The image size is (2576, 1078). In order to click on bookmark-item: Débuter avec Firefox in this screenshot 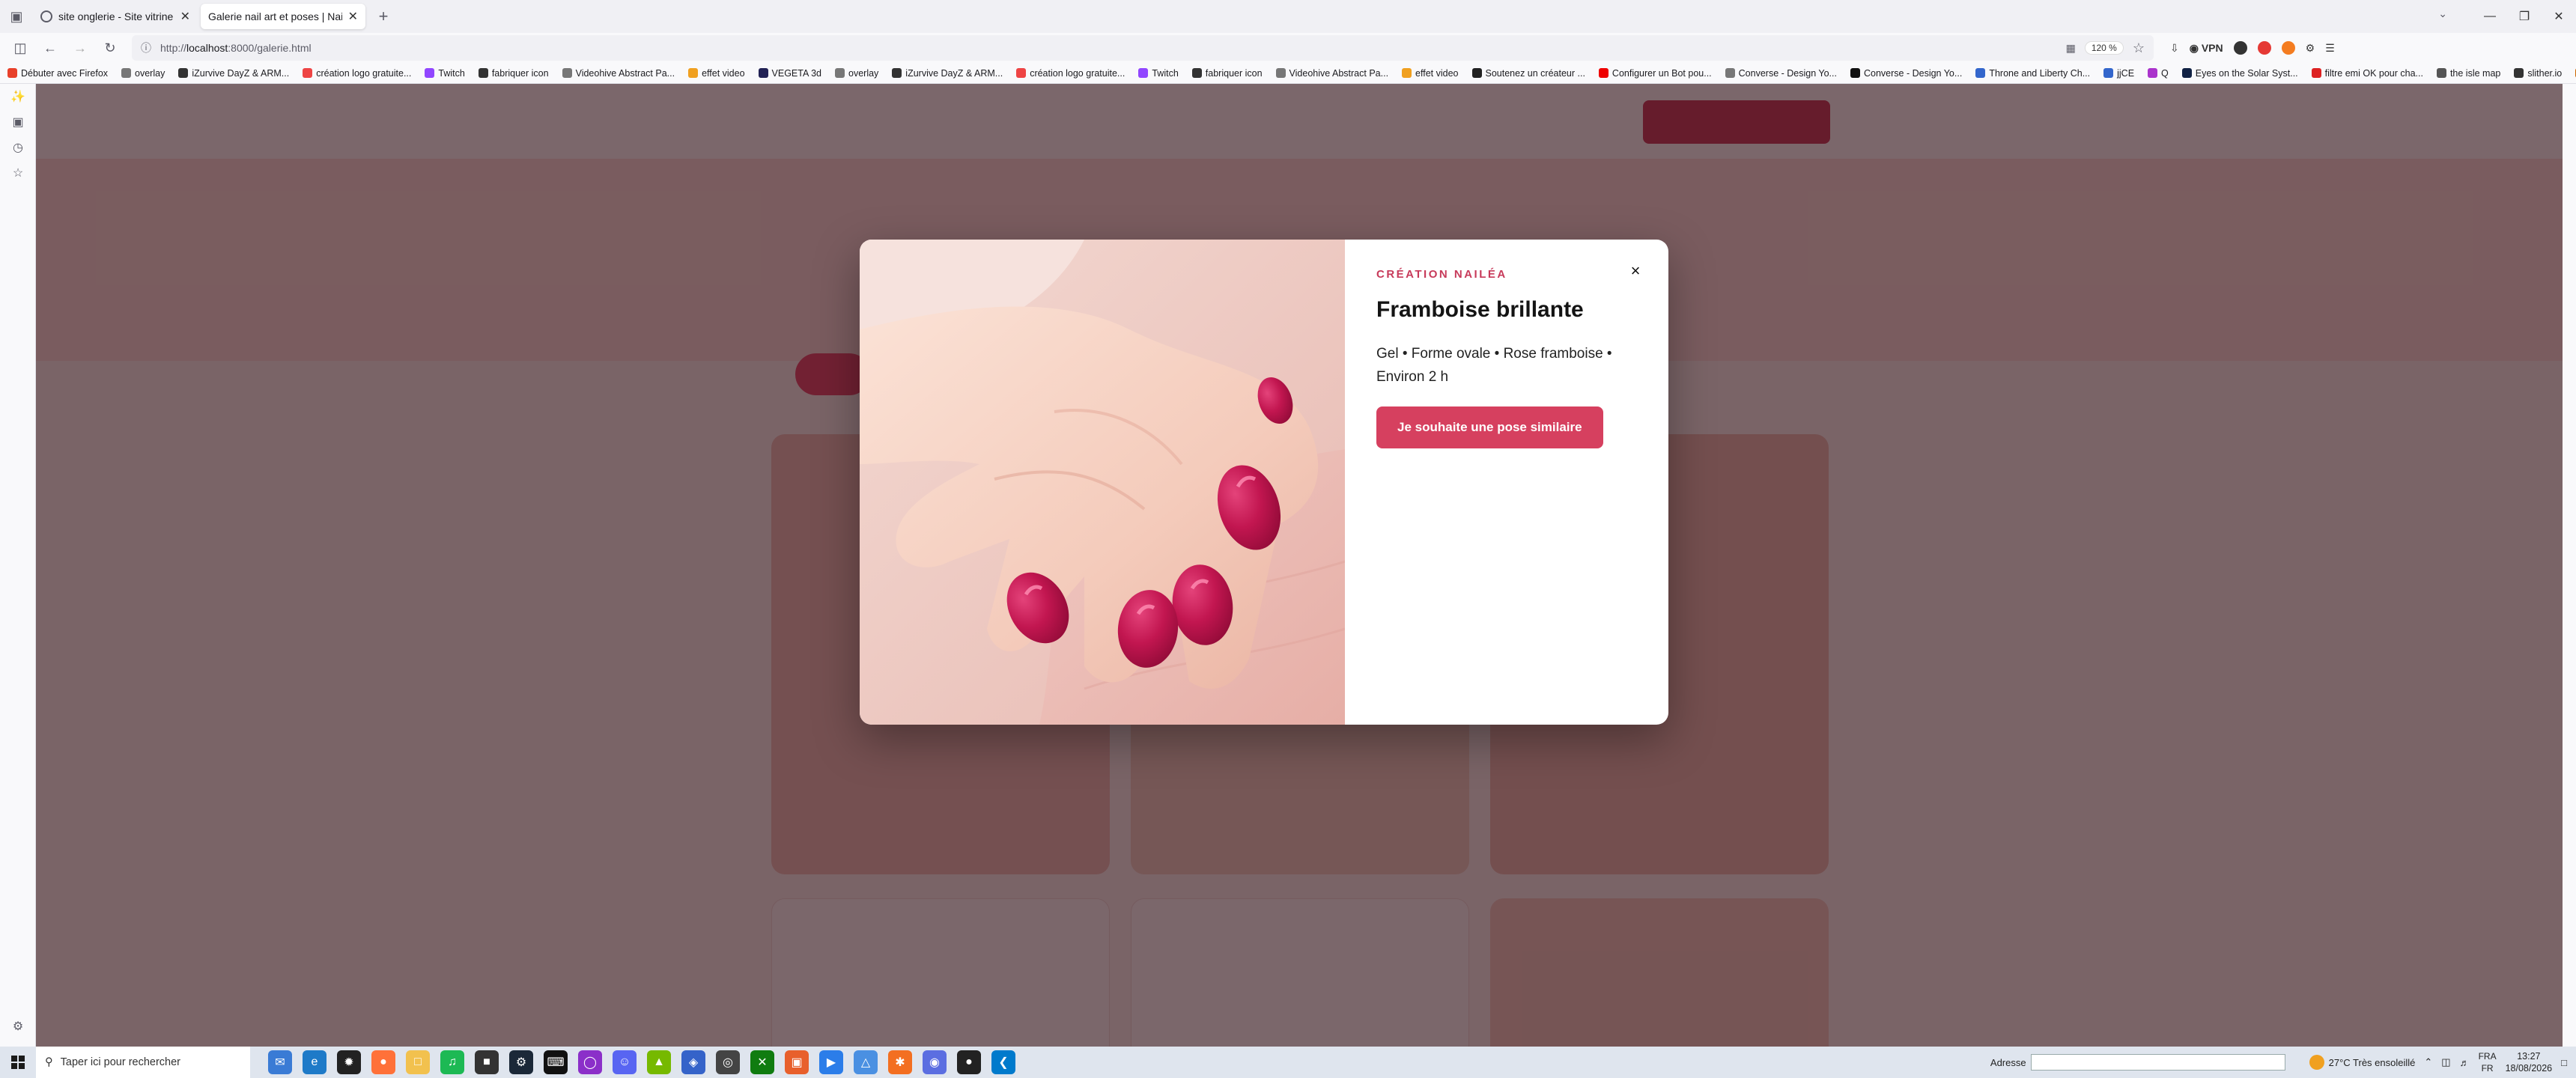, I will do `click(57, 73)`.